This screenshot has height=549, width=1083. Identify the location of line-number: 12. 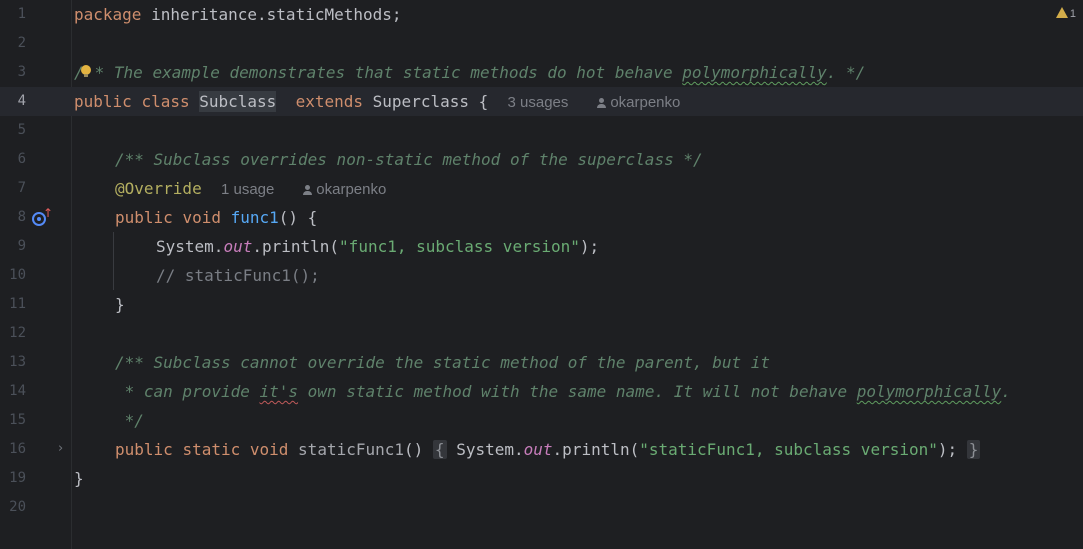
(17, 333).